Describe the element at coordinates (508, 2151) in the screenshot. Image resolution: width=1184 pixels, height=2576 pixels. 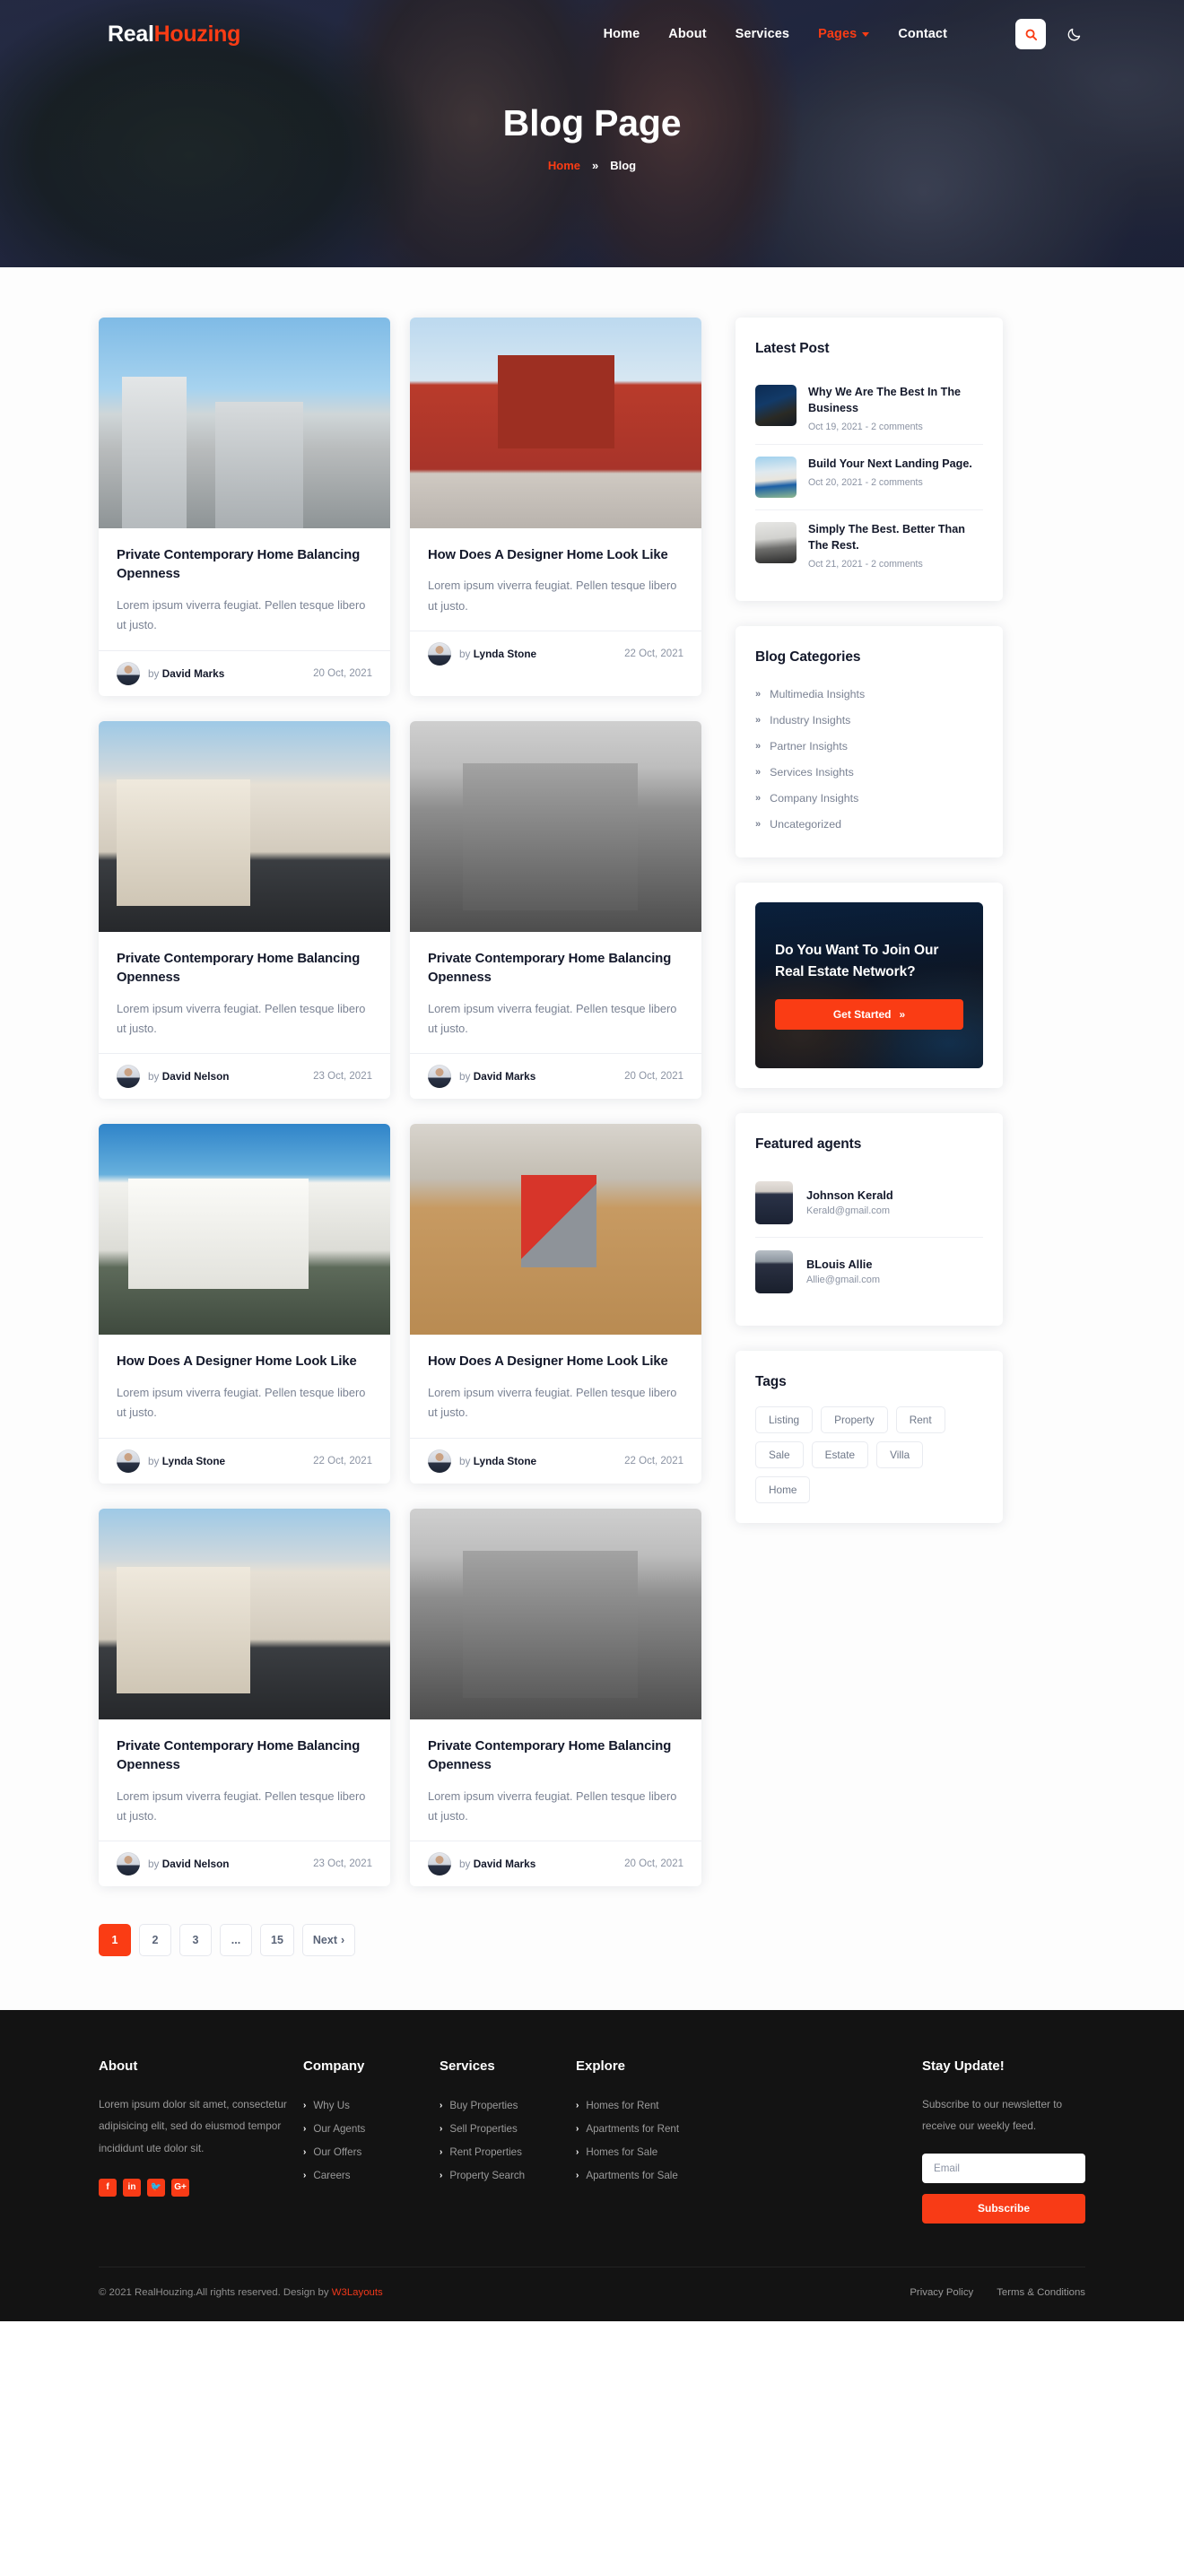
I see `footer-link-item: › Rent Properties` at that location.